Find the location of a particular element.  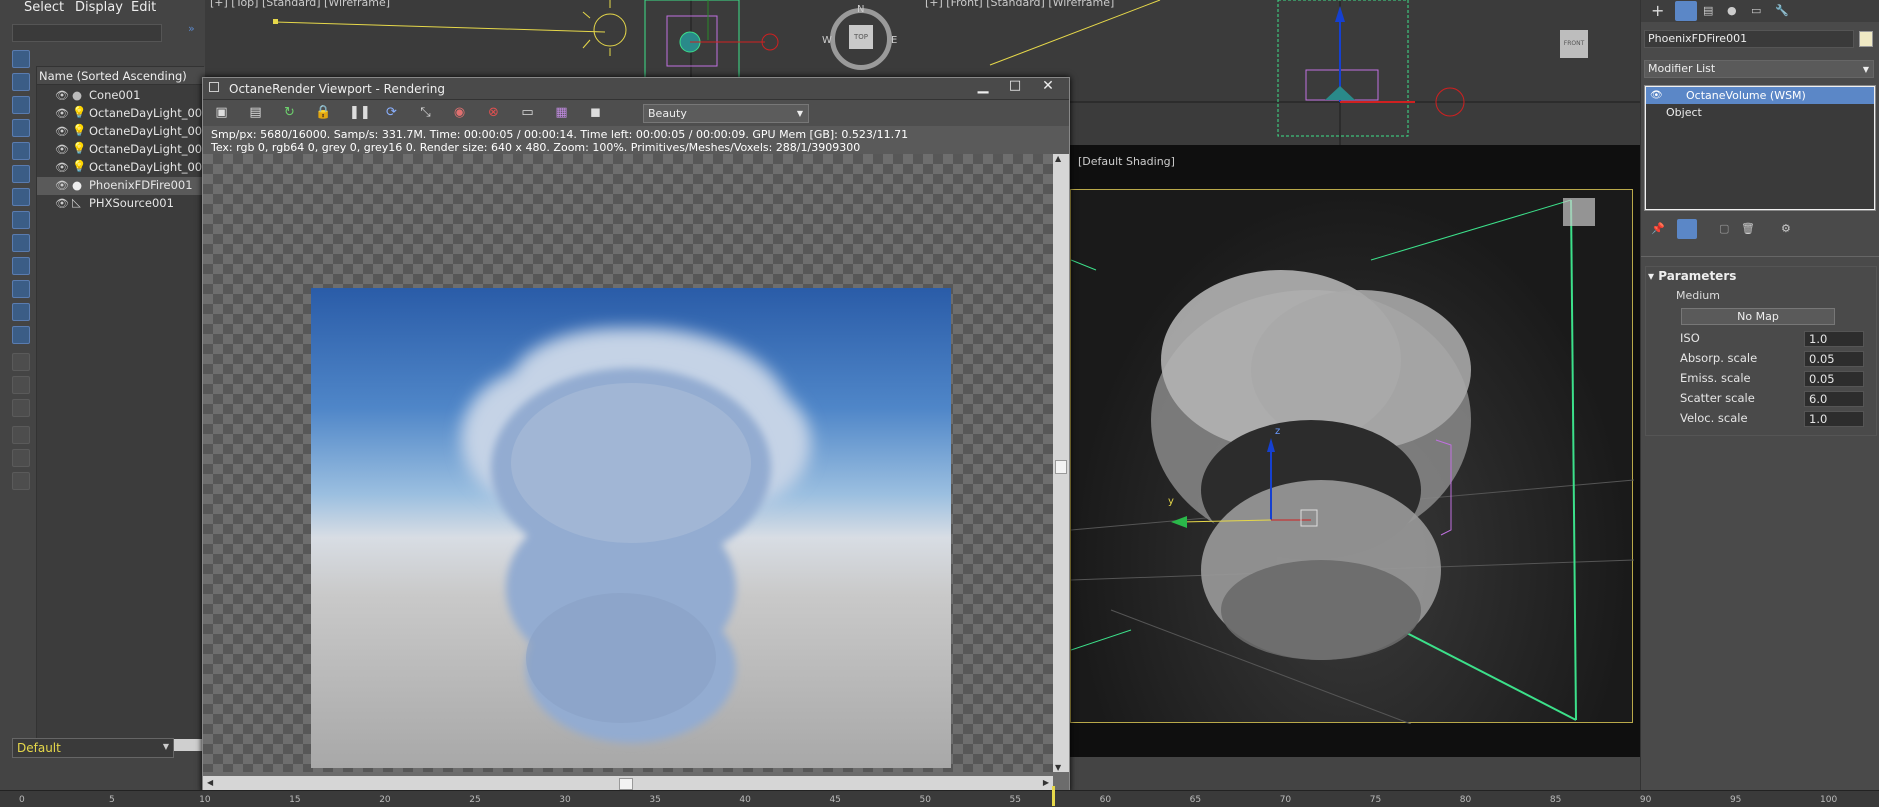

scroll-left-icon: ◀ is located at coordinates (210, 782).